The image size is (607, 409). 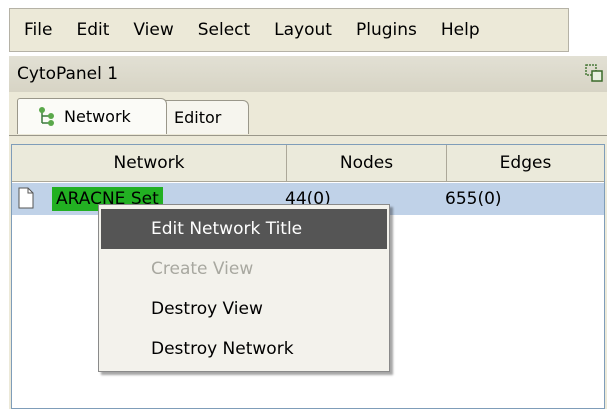 I want to click on float-window-icon, so click(x=594, y=73).